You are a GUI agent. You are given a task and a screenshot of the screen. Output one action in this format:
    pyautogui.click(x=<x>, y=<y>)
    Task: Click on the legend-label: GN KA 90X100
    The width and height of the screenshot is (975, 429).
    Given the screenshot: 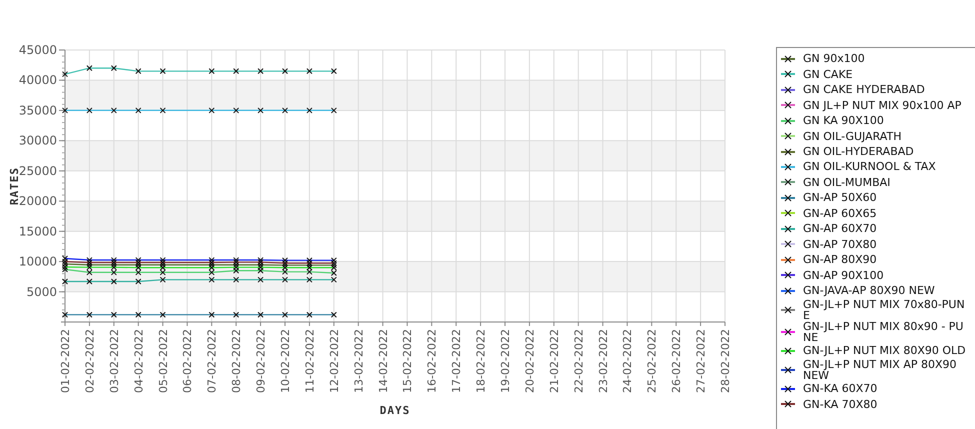 What is the action you would take?
    pyautogui.click(x=844, y=120)
    